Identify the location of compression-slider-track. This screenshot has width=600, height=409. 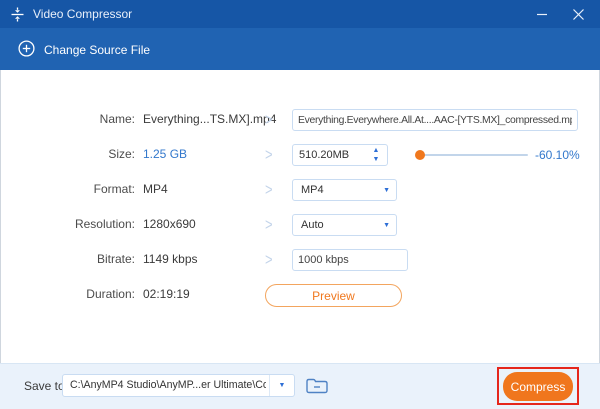
(474, 155).